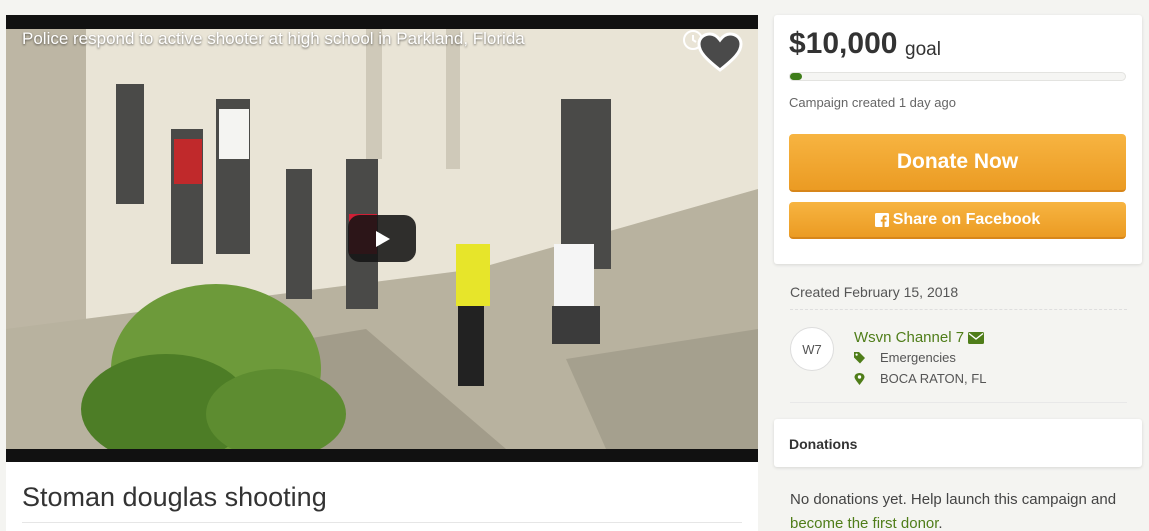  I want to click on organizer-link: Wsvn Channel 7, so click(919, 337).